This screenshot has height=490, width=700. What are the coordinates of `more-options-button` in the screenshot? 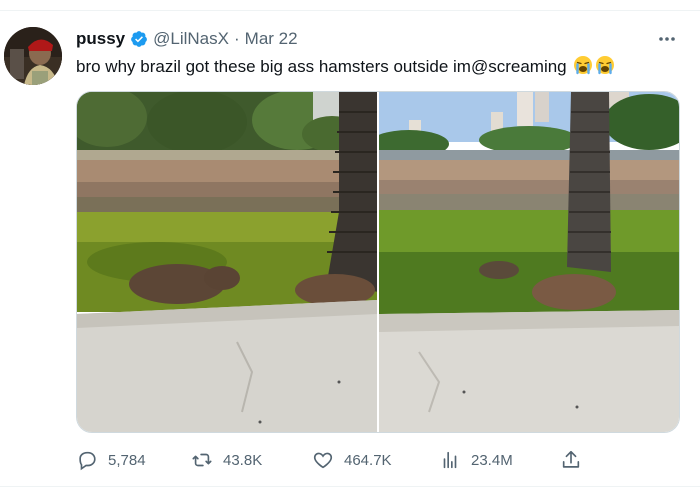 It's located at (667, 39).